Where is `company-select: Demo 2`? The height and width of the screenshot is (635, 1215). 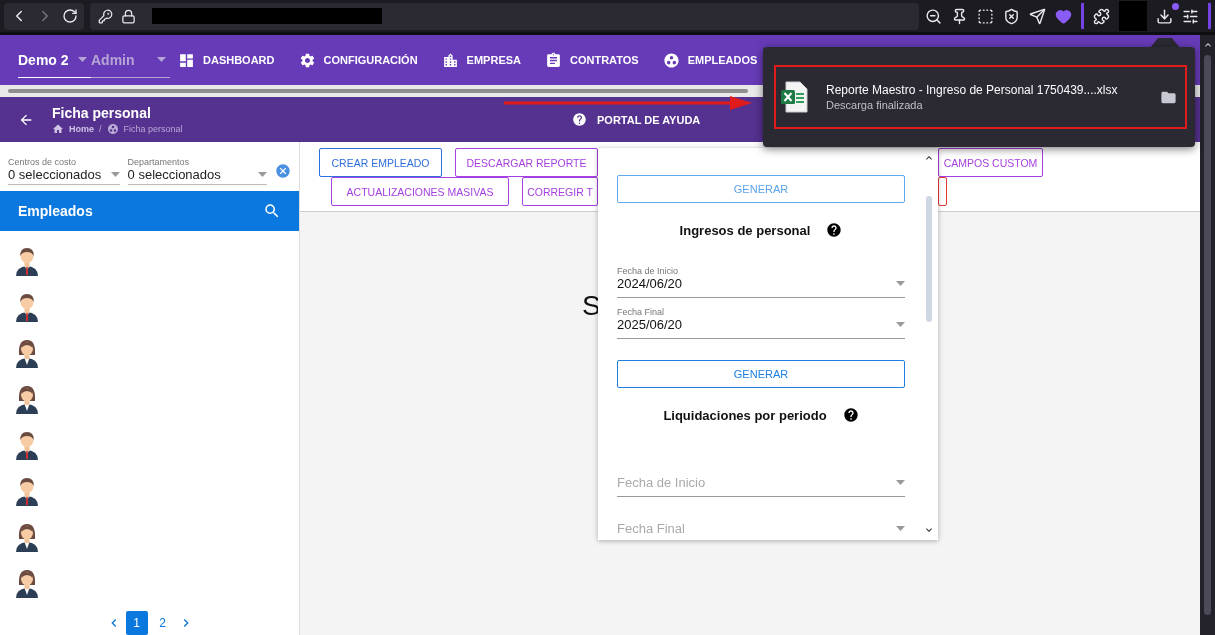 company-select: Demo 2 is located at coordinates (54, 60).